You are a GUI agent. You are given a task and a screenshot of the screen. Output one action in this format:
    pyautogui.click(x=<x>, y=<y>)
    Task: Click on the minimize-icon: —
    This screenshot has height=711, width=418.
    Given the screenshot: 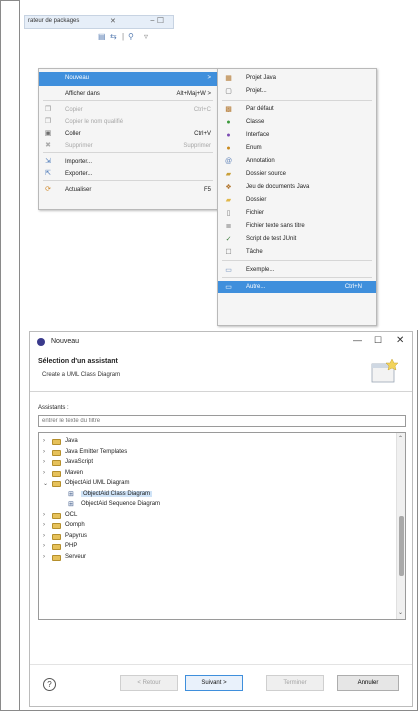 What is the action you would take?
    pyautogui.click(x=357, y=340)
    